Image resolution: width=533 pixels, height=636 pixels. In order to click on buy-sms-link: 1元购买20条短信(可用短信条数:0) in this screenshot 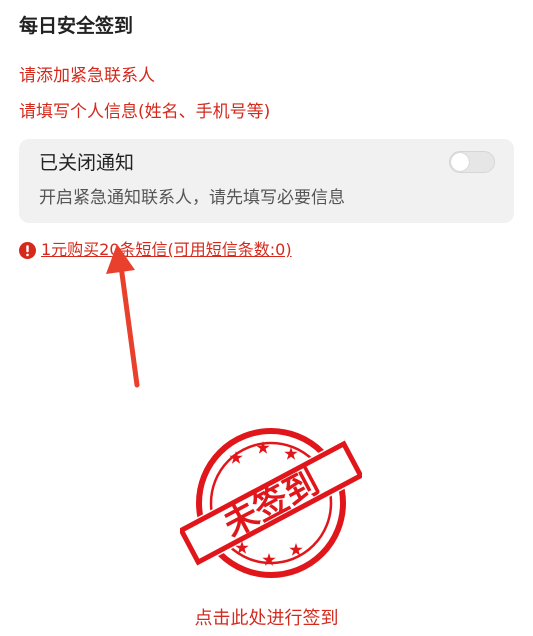, I will do `click(166, 250)`.